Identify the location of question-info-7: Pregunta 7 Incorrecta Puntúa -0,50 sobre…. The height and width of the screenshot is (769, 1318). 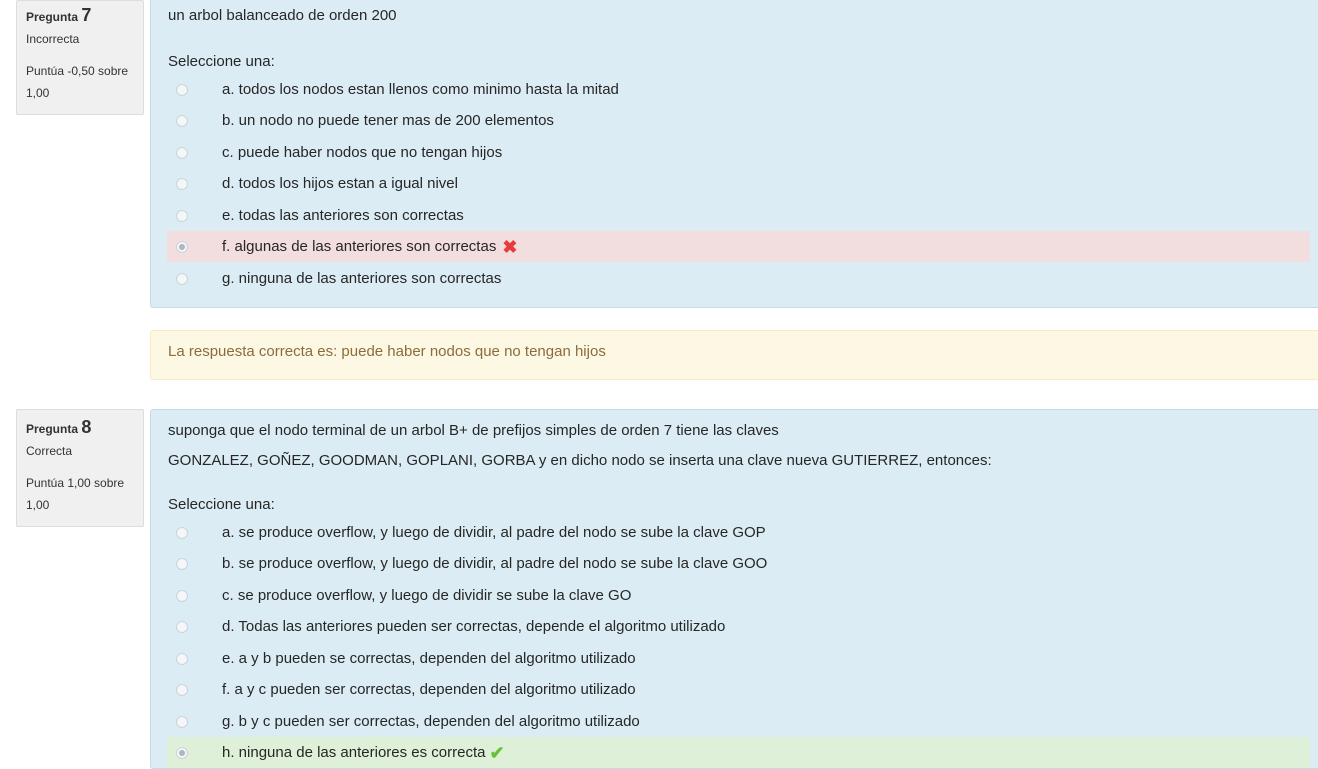
(80, 57).